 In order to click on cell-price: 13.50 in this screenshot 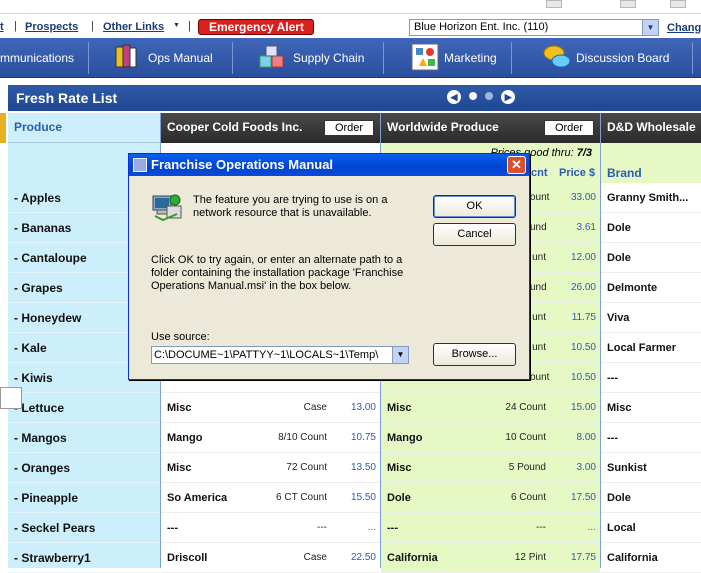, I will do `click(355, 468)`.